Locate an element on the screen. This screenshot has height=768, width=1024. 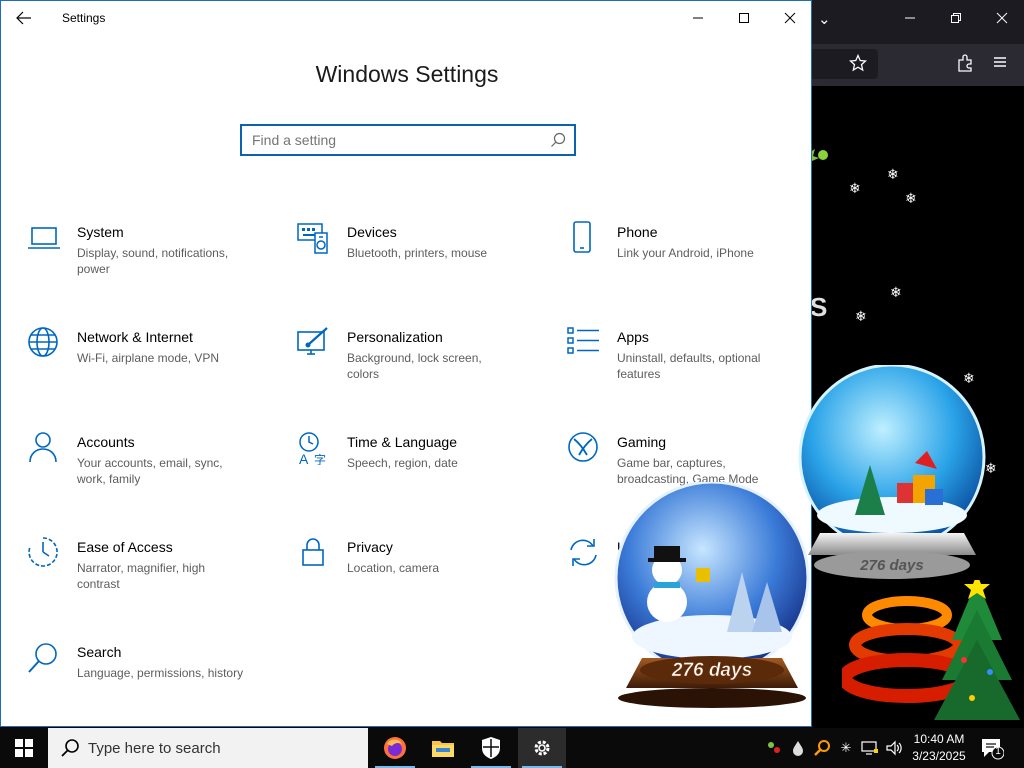
tray-search-tool-icon is located at coordinates (822, 748).